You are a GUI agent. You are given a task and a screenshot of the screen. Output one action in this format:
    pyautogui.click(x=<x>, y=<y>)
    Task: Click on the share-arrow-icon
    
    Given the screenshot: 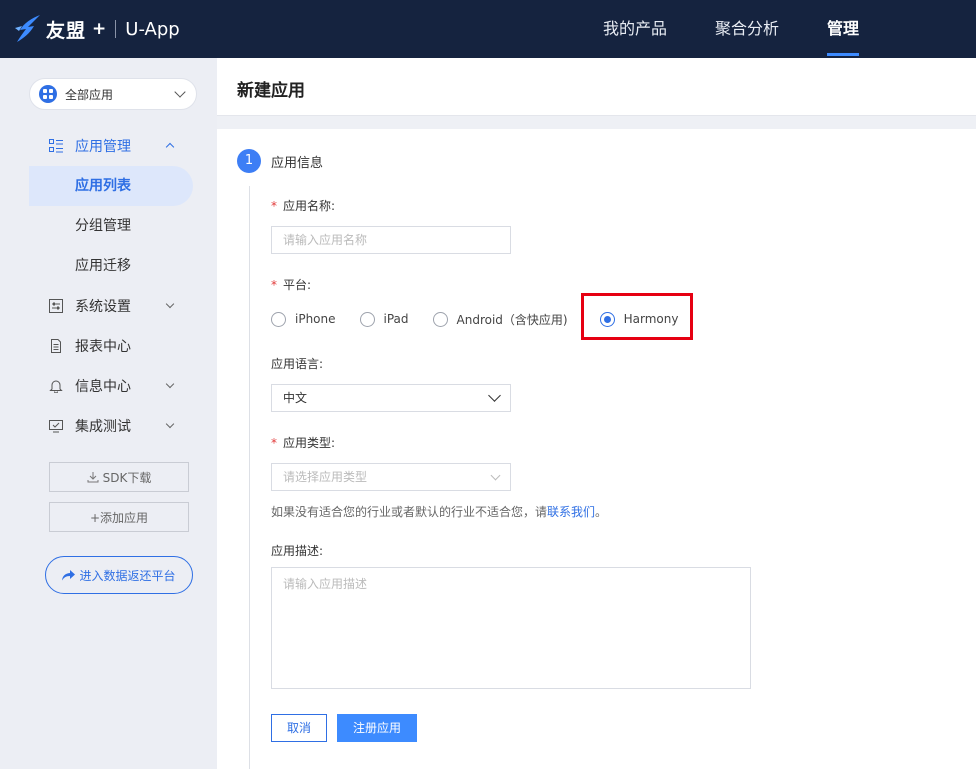 What is the action you would take?
    pyautogui.click(x=69, y=574)
    